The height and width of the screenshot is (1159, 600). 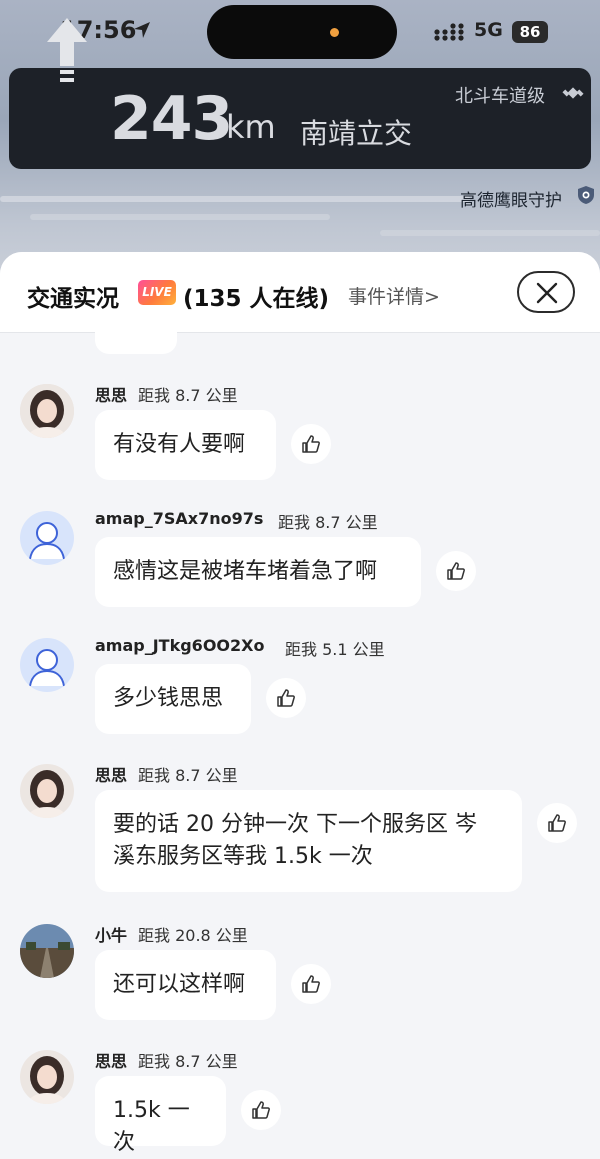 I want to click on close-icon, so click(x=547, y=293).